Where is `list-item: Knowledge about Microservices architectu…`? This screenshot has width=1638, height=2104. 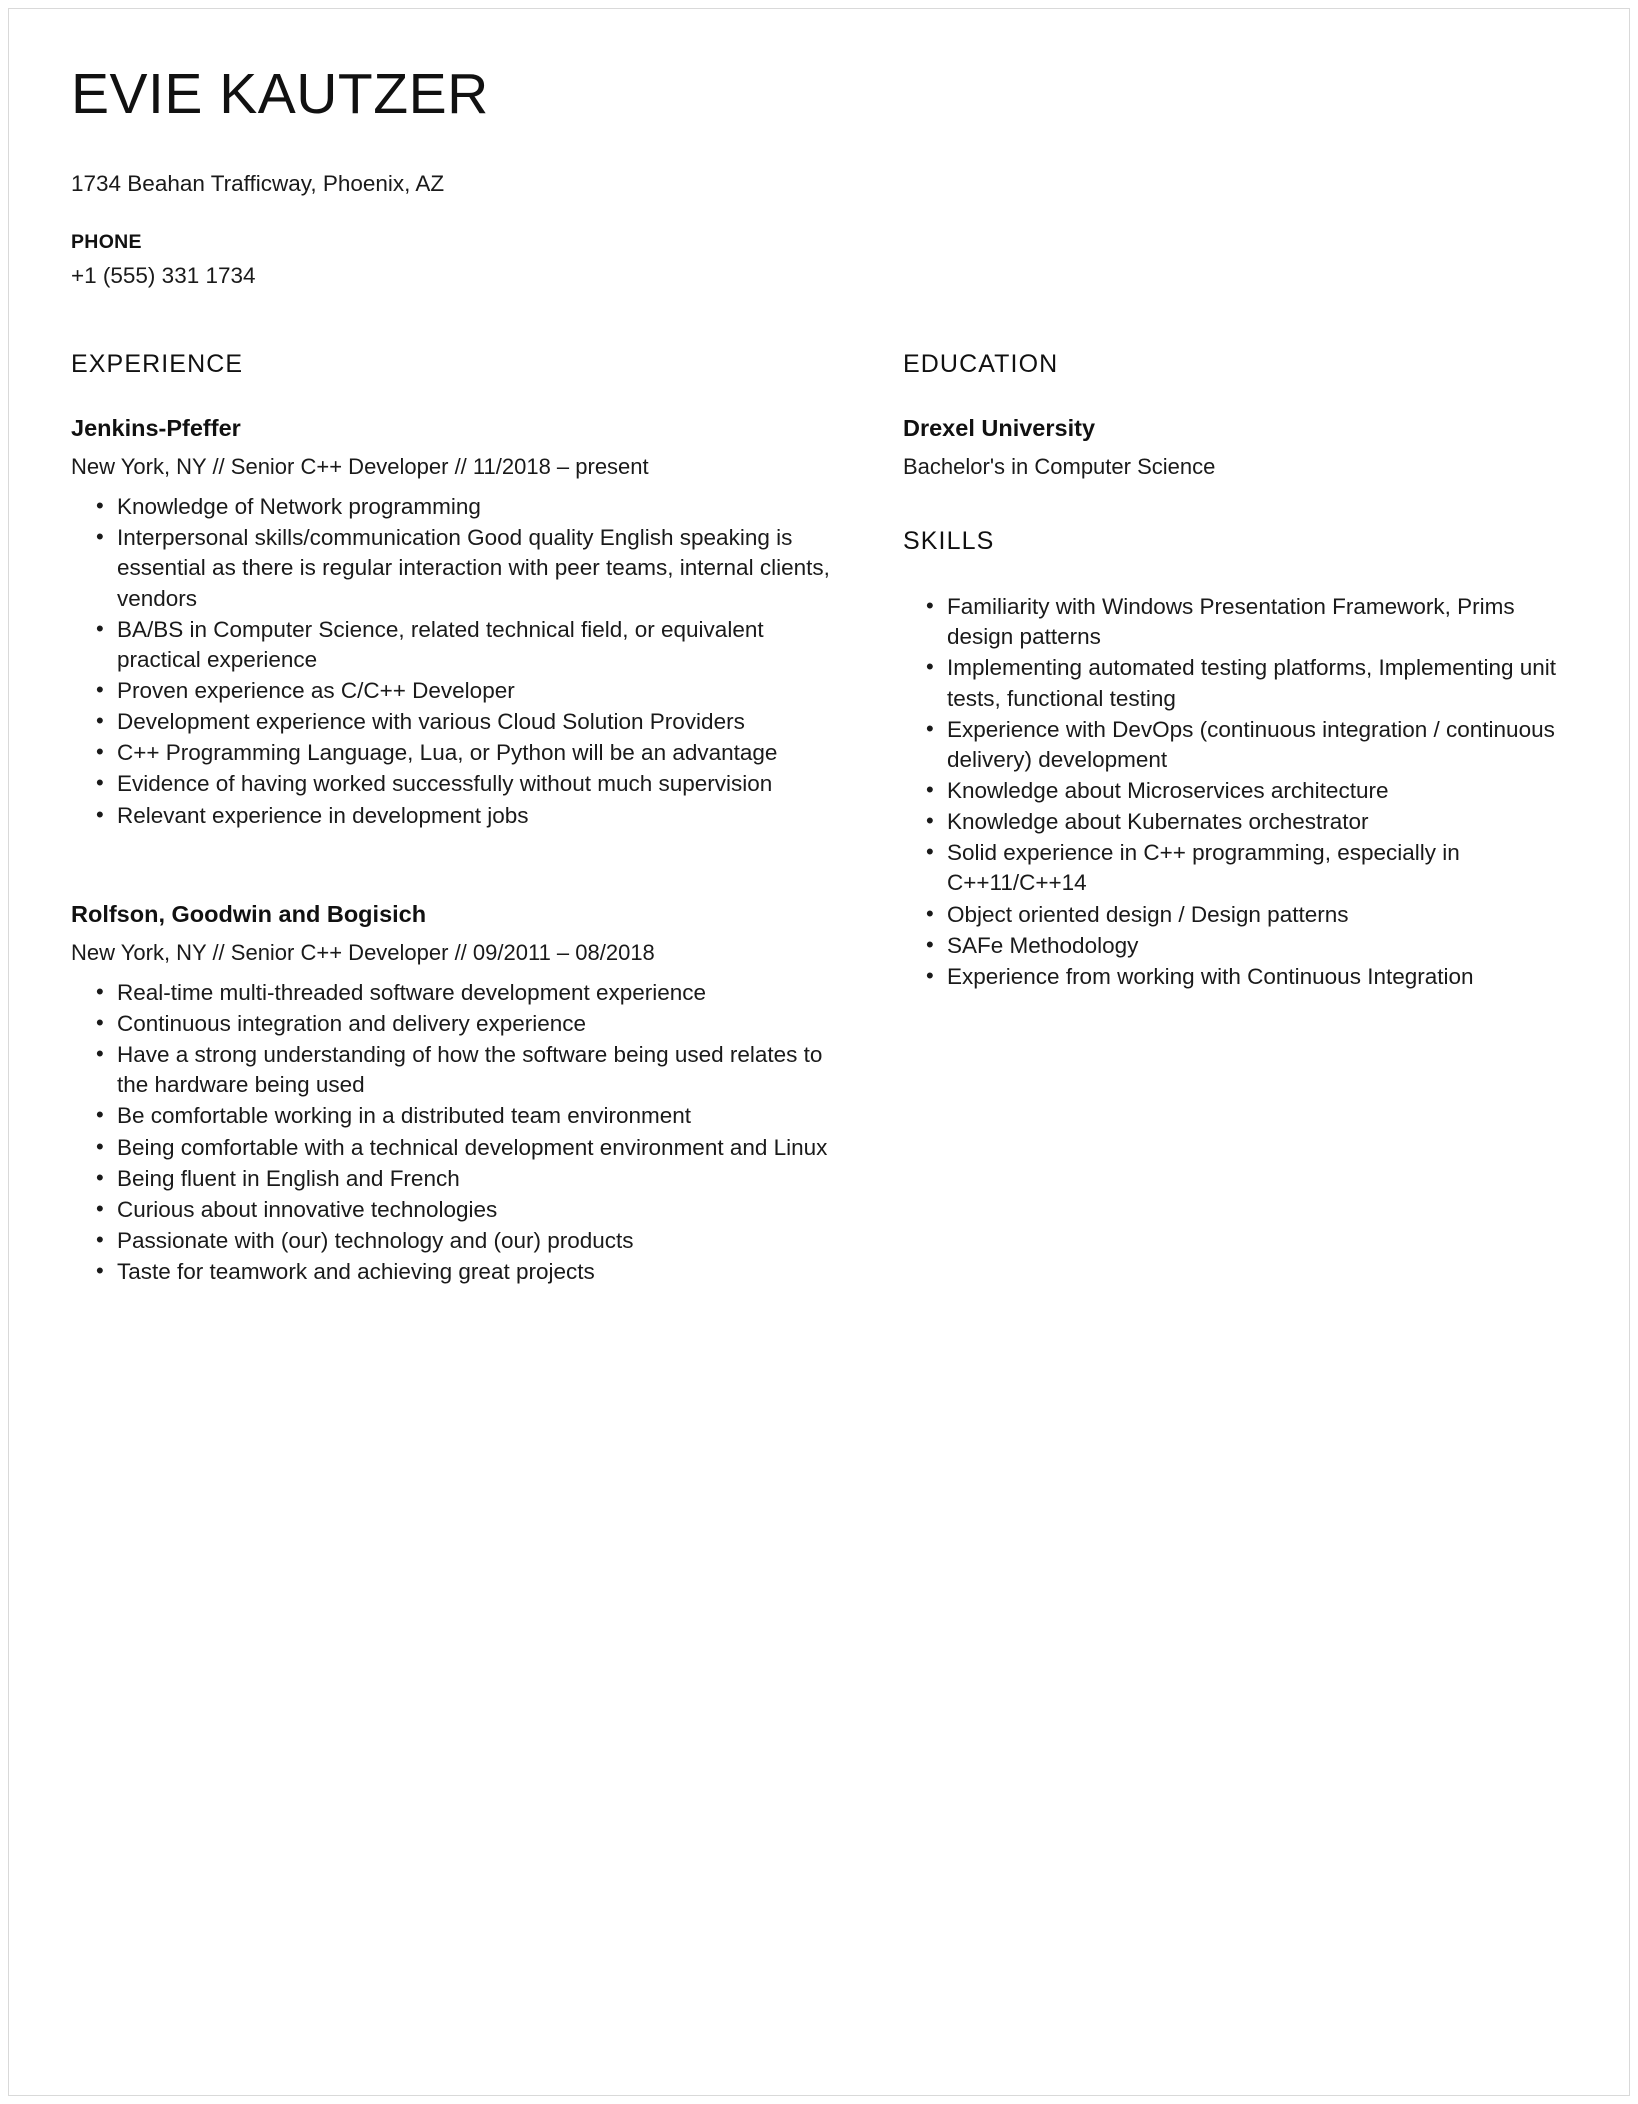 list-item: Knowledge about Microservices architectu… is located at coordinates (1238, 790).